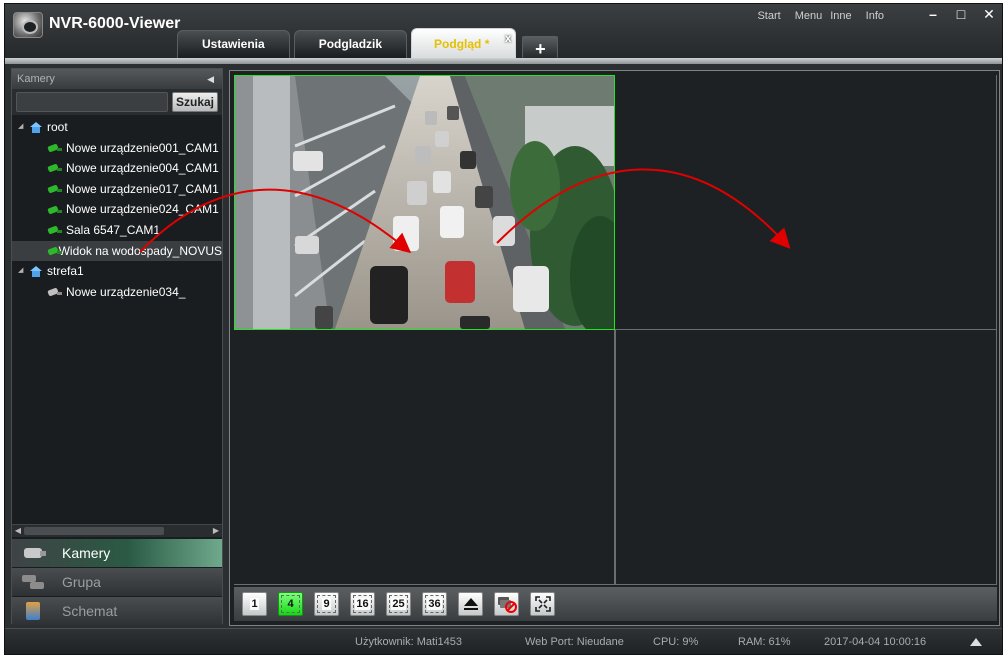 The height and width of the screenshot is (658, 1007). I want to click on menu-menu: Menu, so click(809, 16).